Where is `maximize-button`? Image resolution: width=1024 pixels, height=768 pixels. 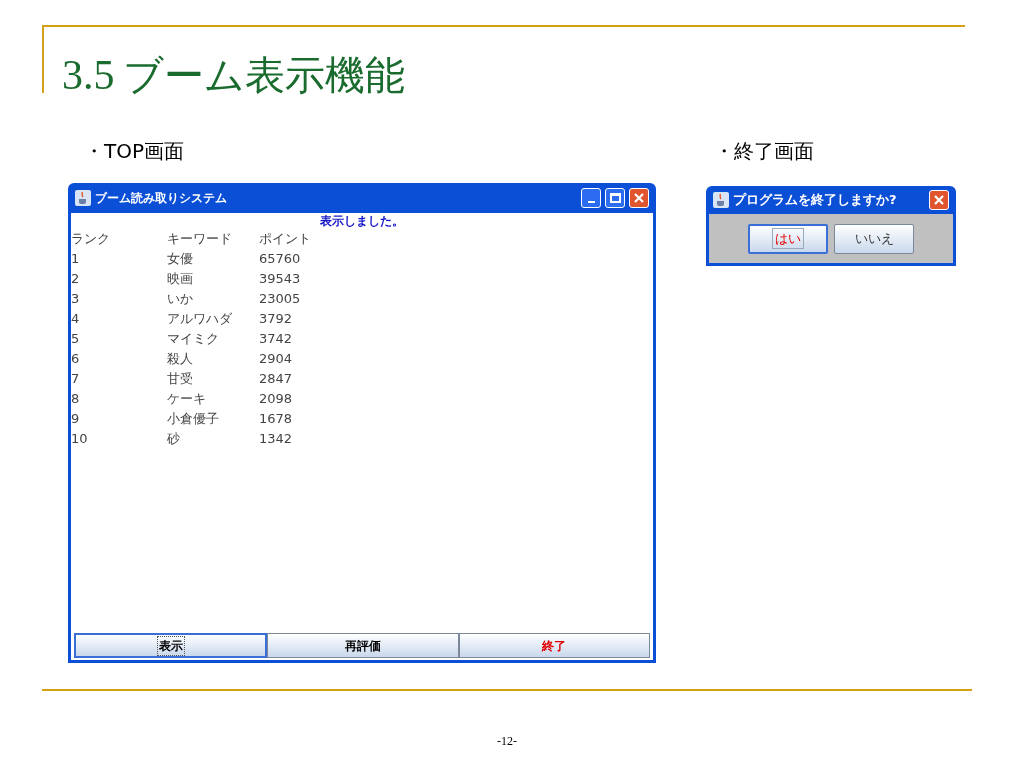
maximize-button is located at coordinates (615, 198).